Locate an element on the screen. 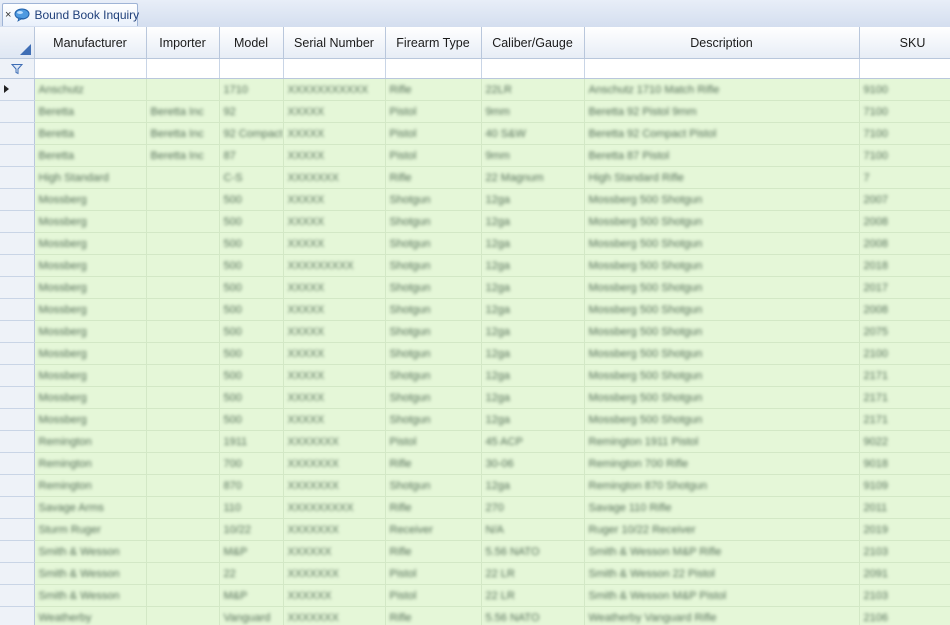 Image resolution: width=950 pixels, height=625 pixels. cell-caliber-gauge: 45 ACP is located at coordinates (533, 441).